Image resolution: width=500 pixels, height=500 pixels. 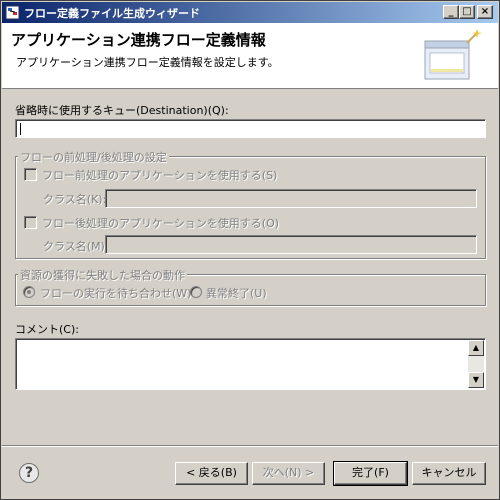 I want to click on post-class-input, so click(x=291, y=244).